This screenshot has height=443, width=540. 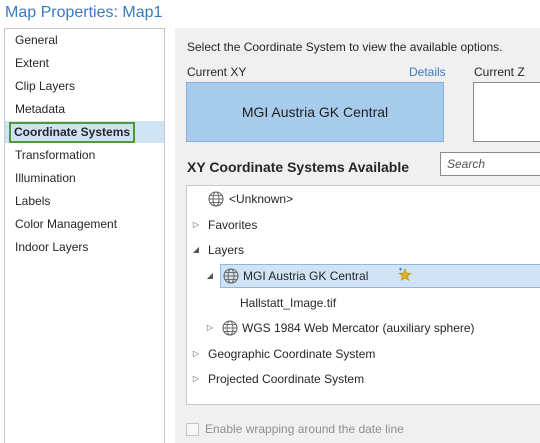 I want to click on available-systems-heading: XY Coordinate Systems Available, so click(x=298, y=167).